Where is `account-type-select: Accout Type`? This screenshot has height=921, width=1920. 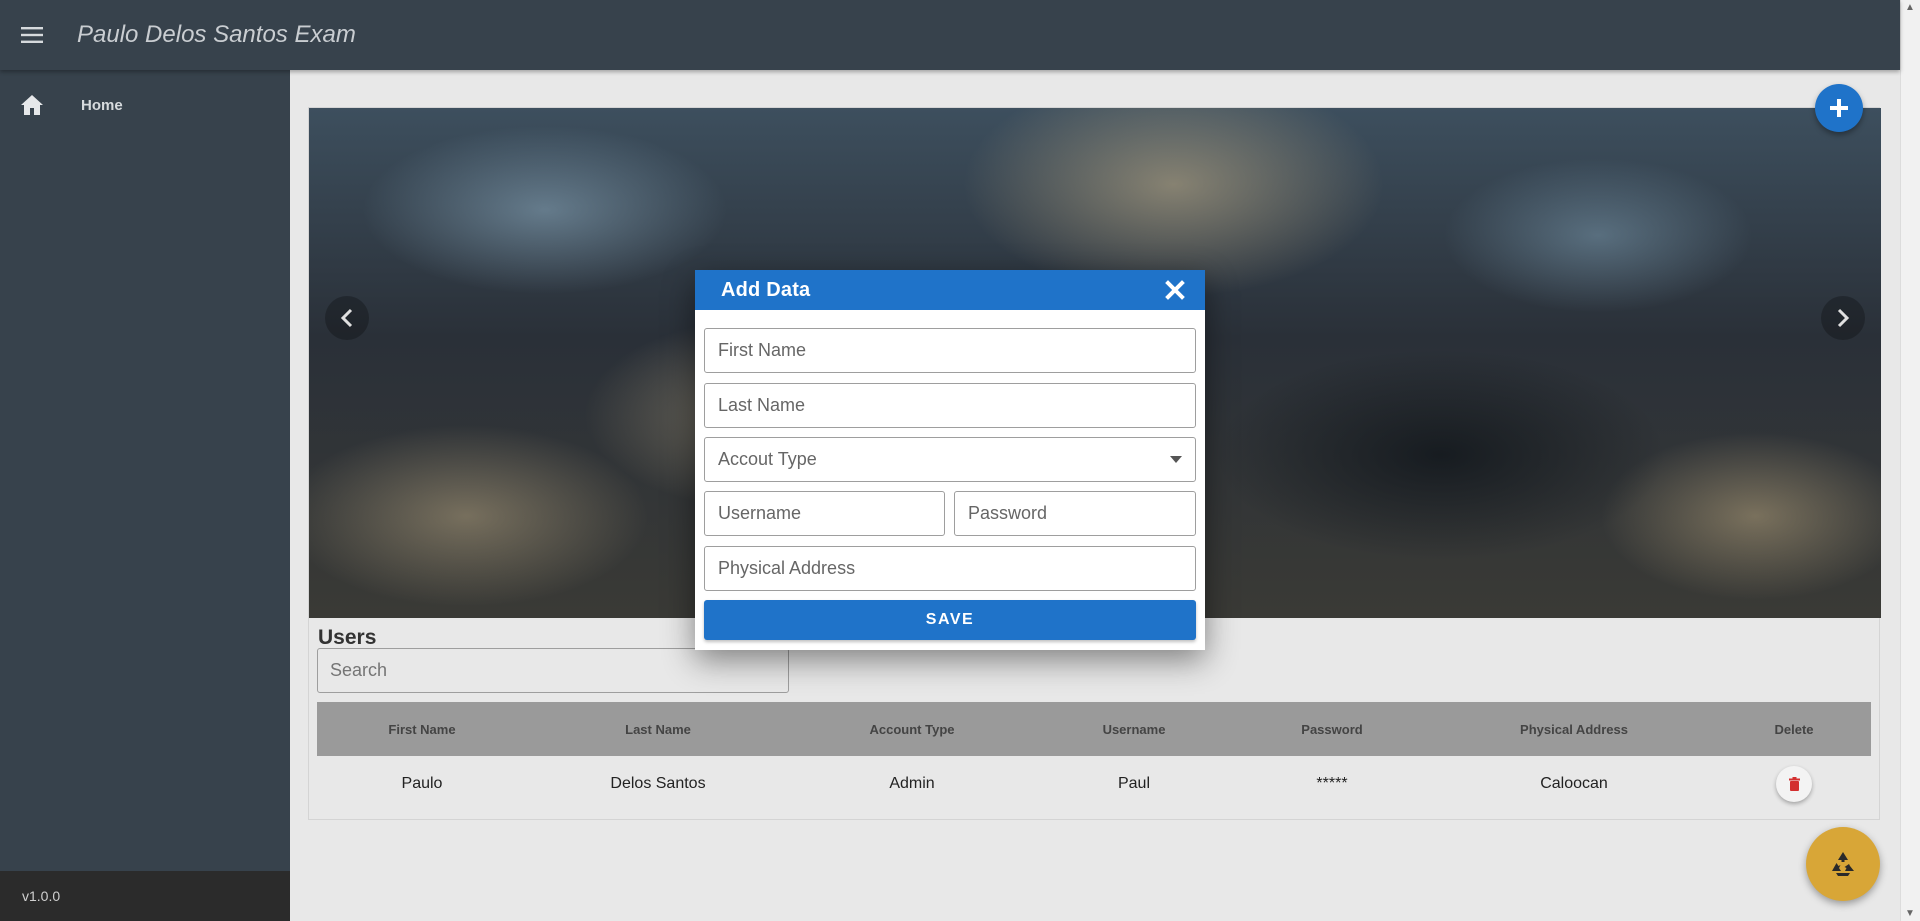
account-type-select: Accout Type is located at coordinates (950, 459).